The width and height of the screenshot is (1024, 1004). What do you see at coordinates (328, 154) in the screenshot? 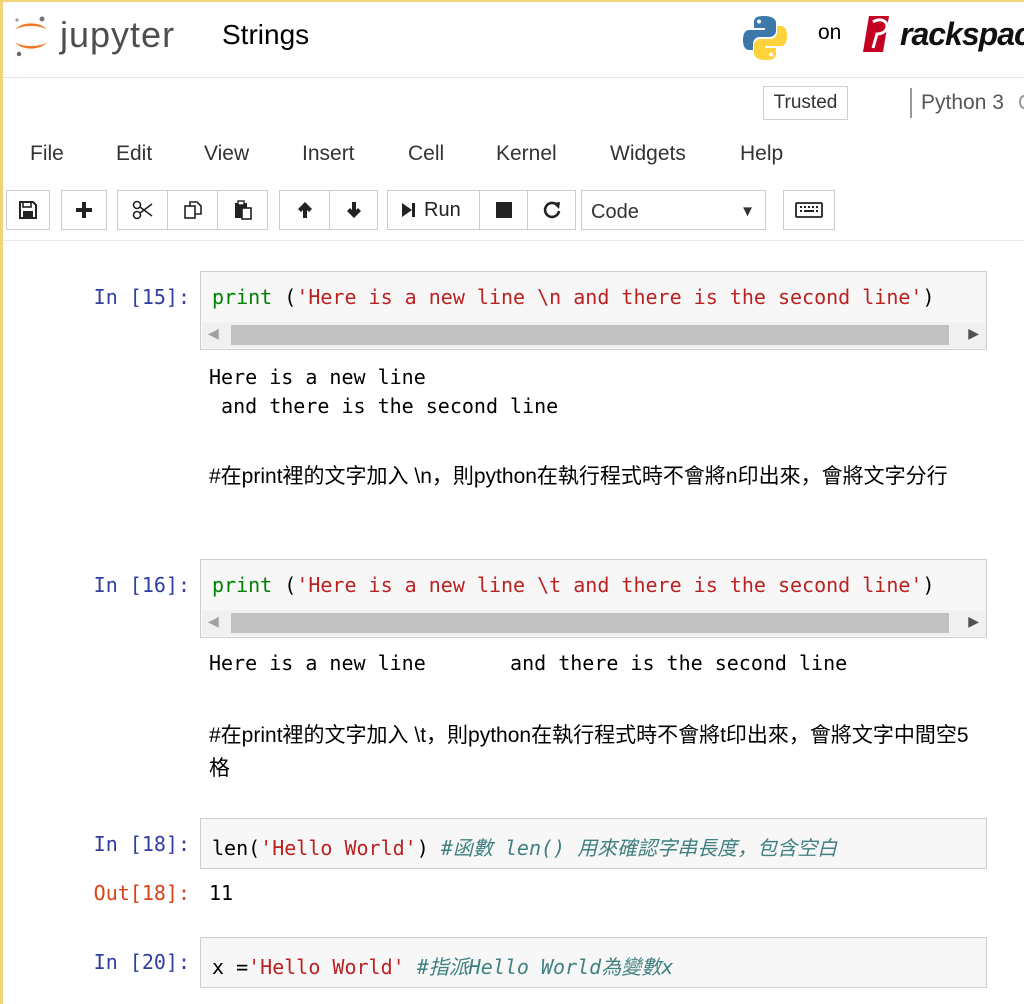
I see `menu-insert: Insert` at bounding box center [328, 154].